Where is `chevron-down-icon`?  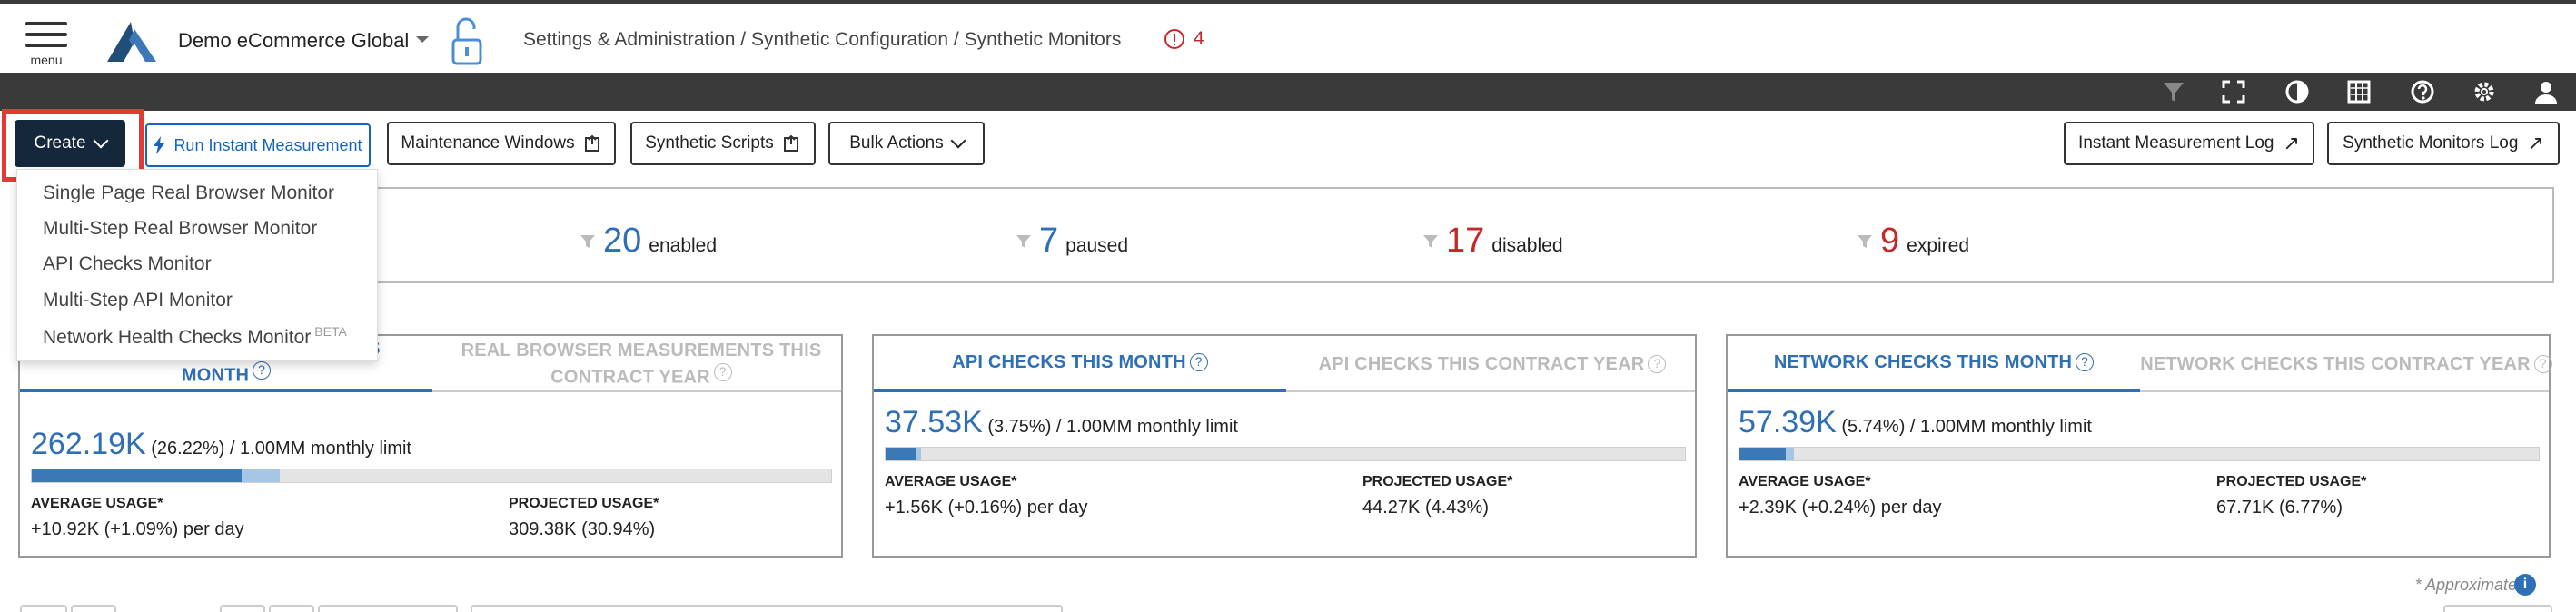
chevron-down-icon is located at coordinates (101, 141).